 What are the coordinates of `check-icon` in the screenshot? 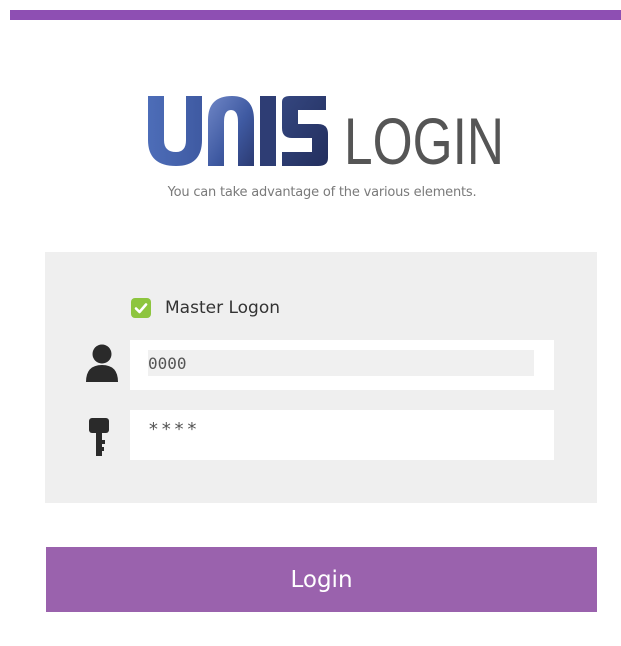 It's located at (141, 308).